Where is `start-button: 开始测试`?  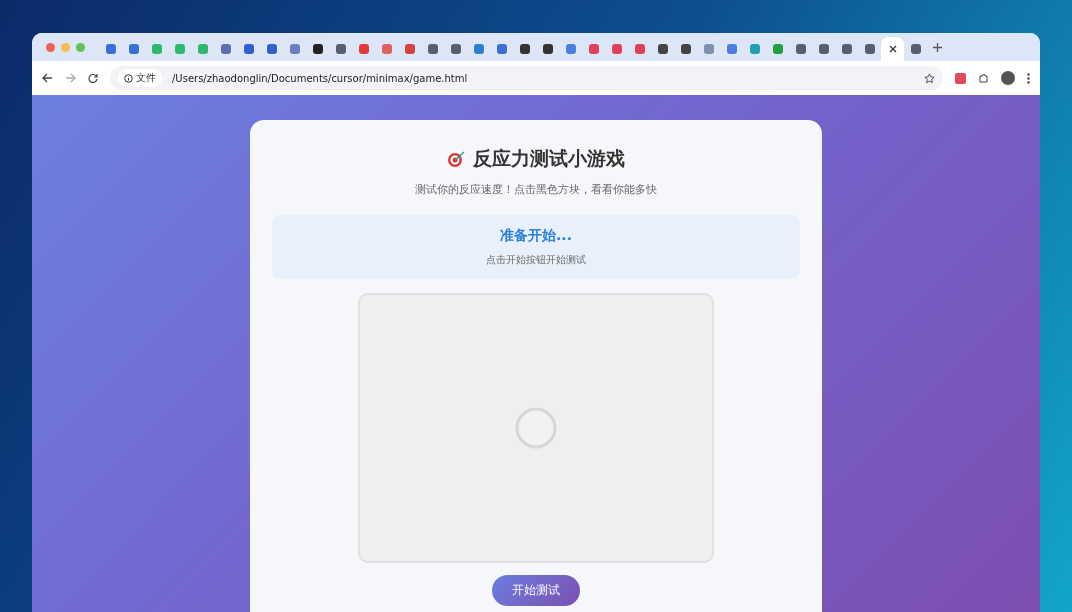
start-button: 开始测试 is located at coordinates (536, 590).